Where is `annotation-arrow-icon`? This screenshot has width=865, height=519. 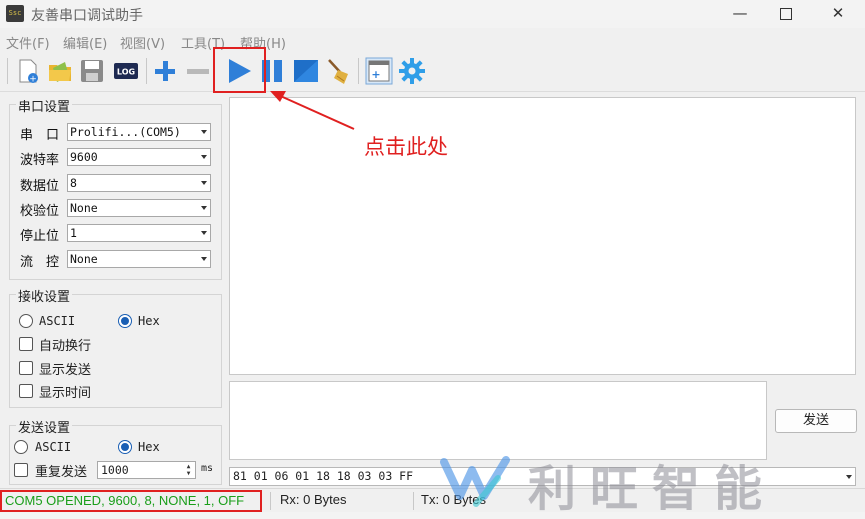 annotation-arrow-icon is located at coordinates (312, 110).